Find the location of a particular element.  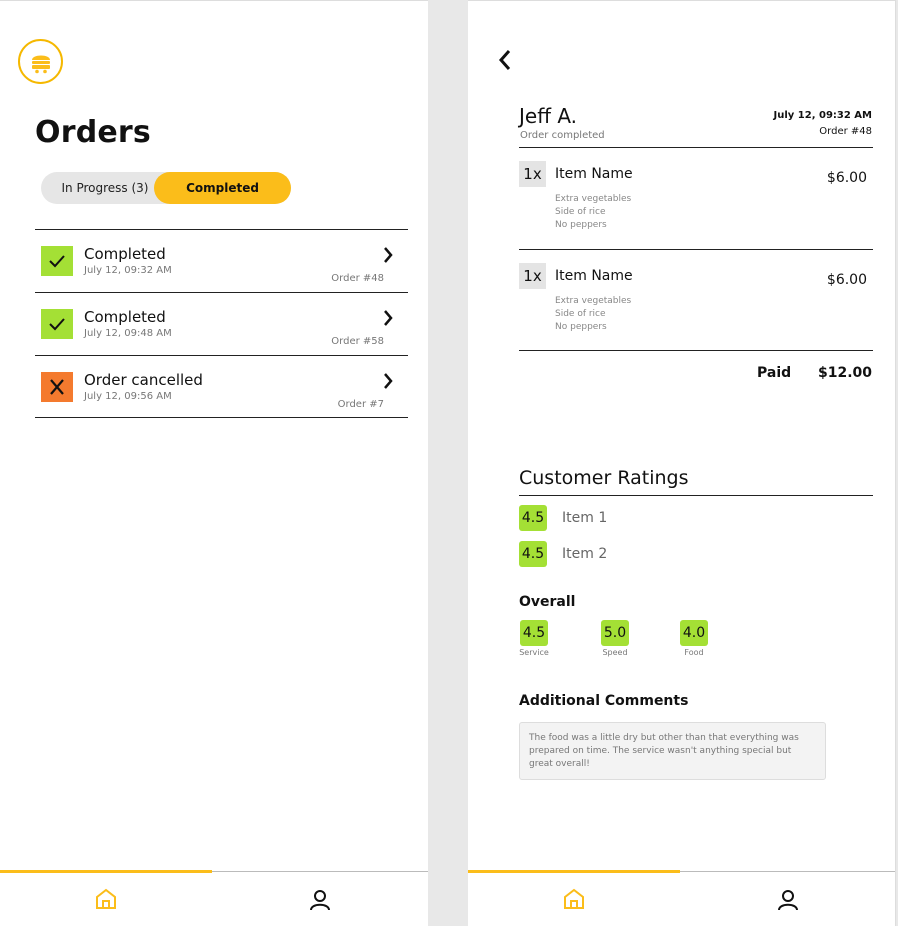

overall-rating: 4.0 Food is located at coordinates (694, 638).